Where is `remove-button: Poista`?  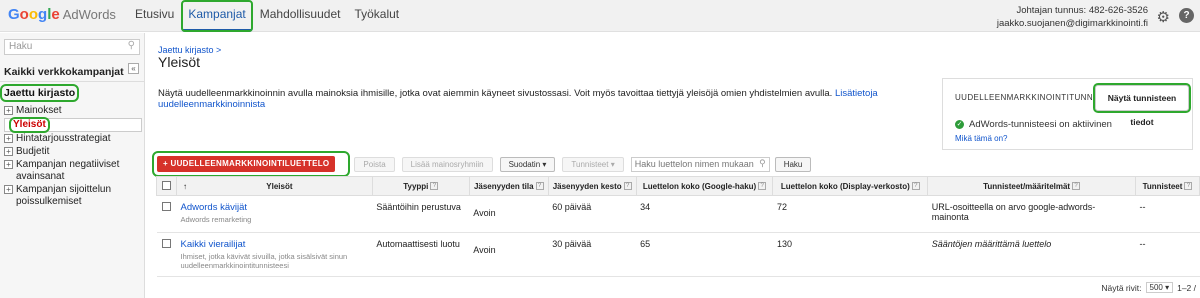 remove-button: Poista is located at coordinates (374, 164).